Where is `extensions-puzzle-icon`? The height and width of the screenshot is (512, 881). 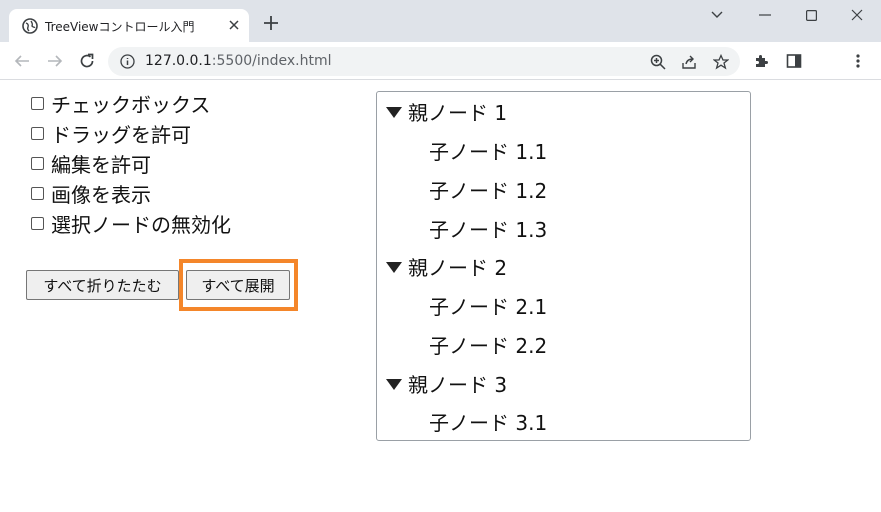
extensions-puzzle-icon is located at coordinates (761, 61).